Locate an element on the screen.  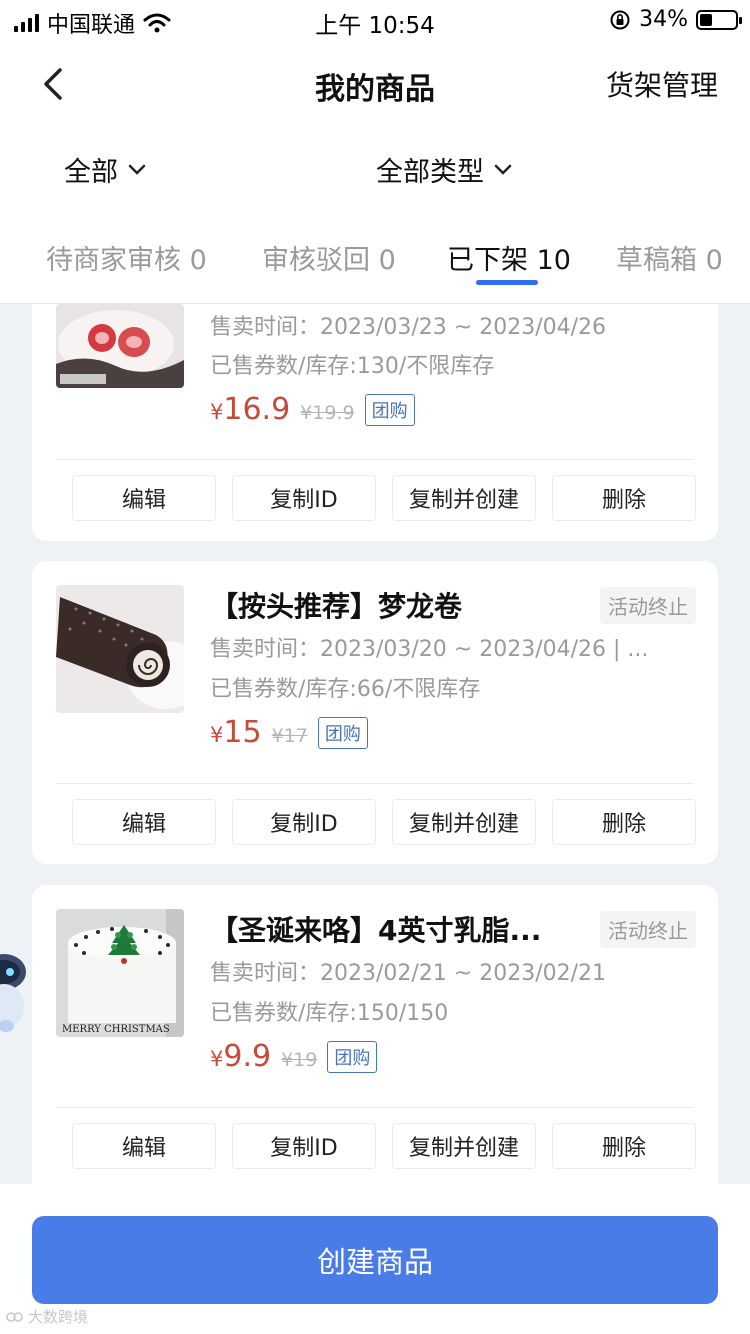
sale-time: 售卖时间：2023/02/21 ~ 2023/02/21 is located at coordinates (408, 973).